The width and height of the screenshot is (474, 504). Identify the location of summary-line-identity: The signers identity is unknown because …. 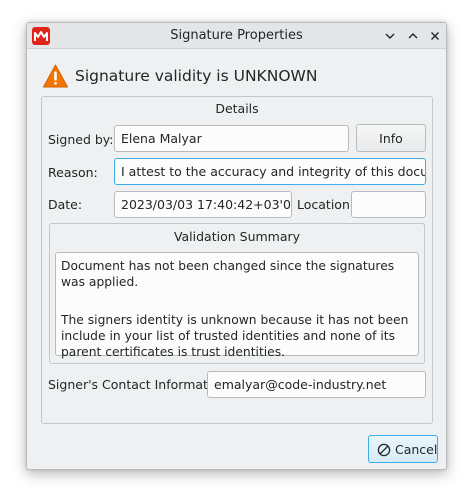
(235, 336).